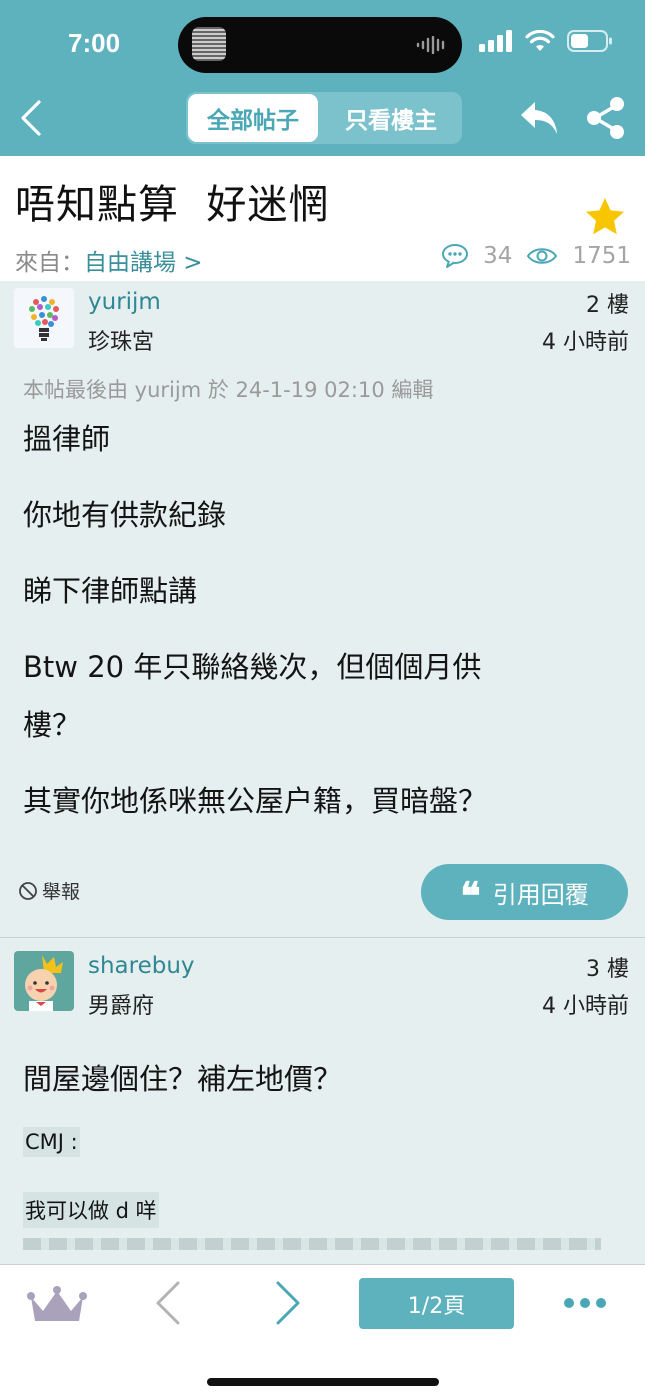  I want to click on post-user-rank: 男爵府, so click(121, 1006).